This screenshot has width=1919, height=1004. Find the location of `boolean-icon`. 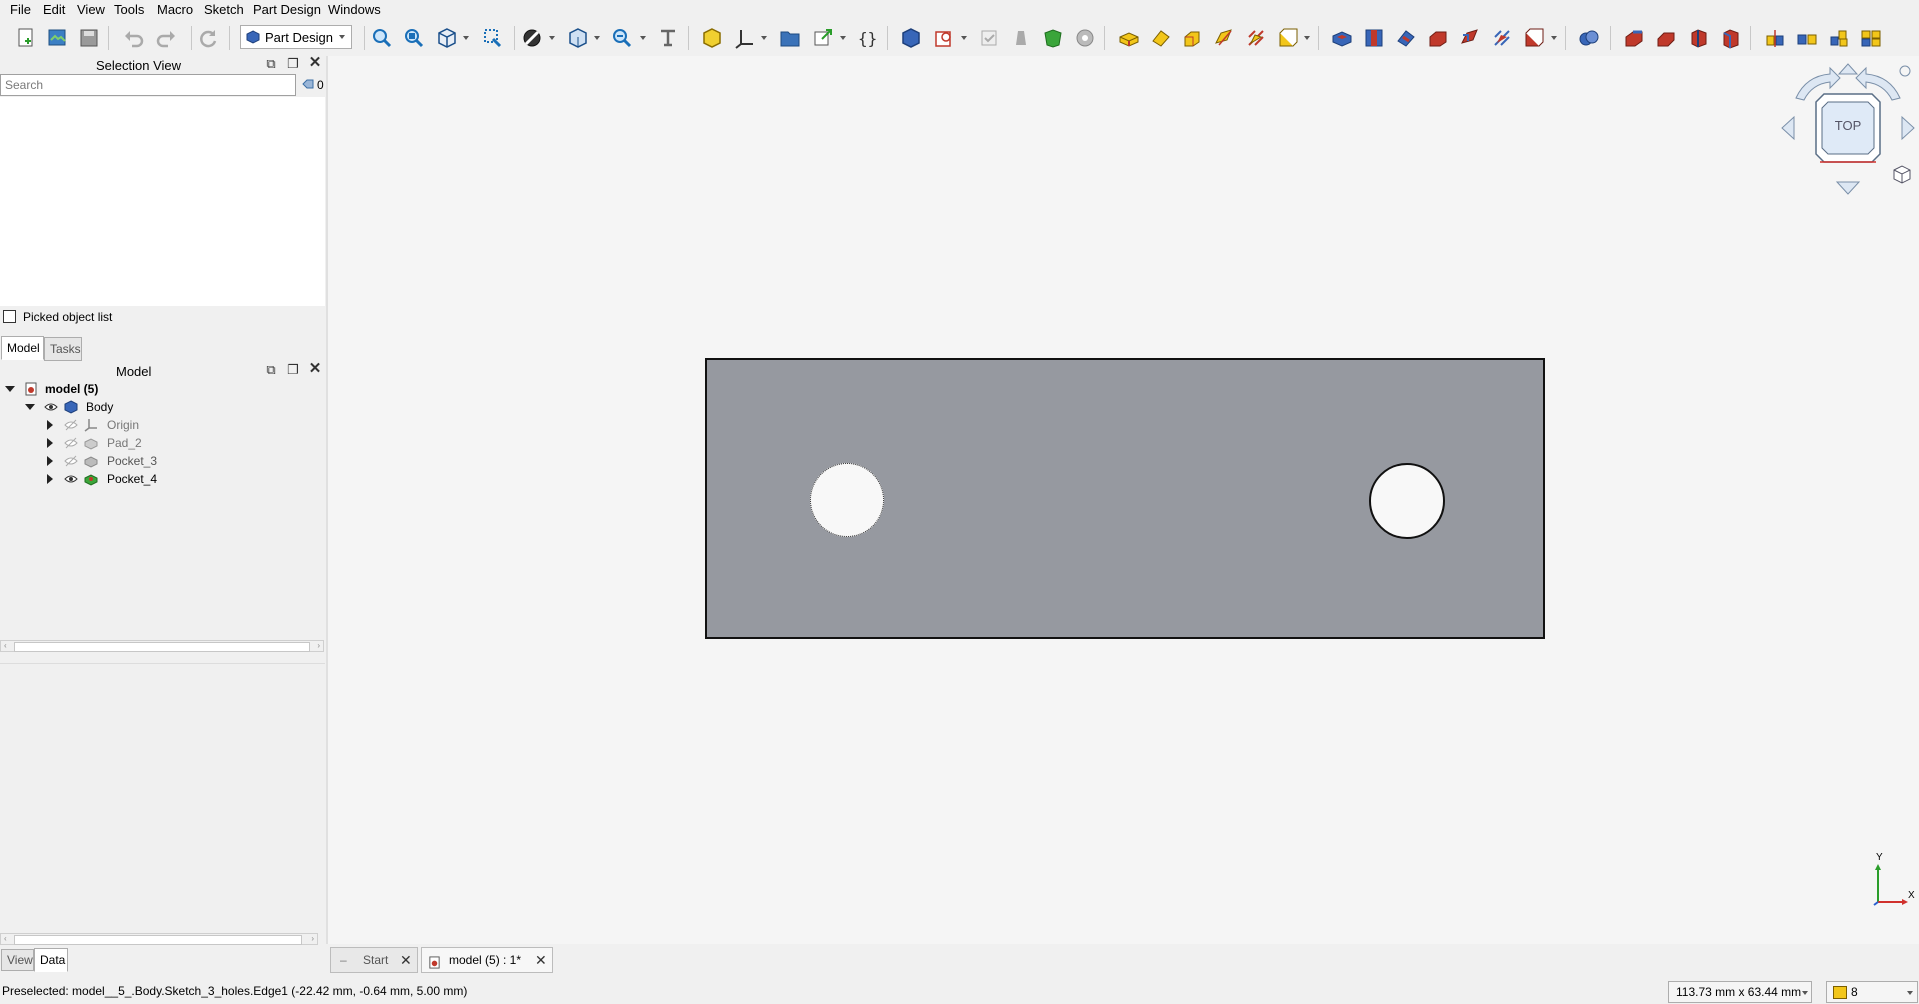

boolean-icon is located at coordinates (1589, 38).